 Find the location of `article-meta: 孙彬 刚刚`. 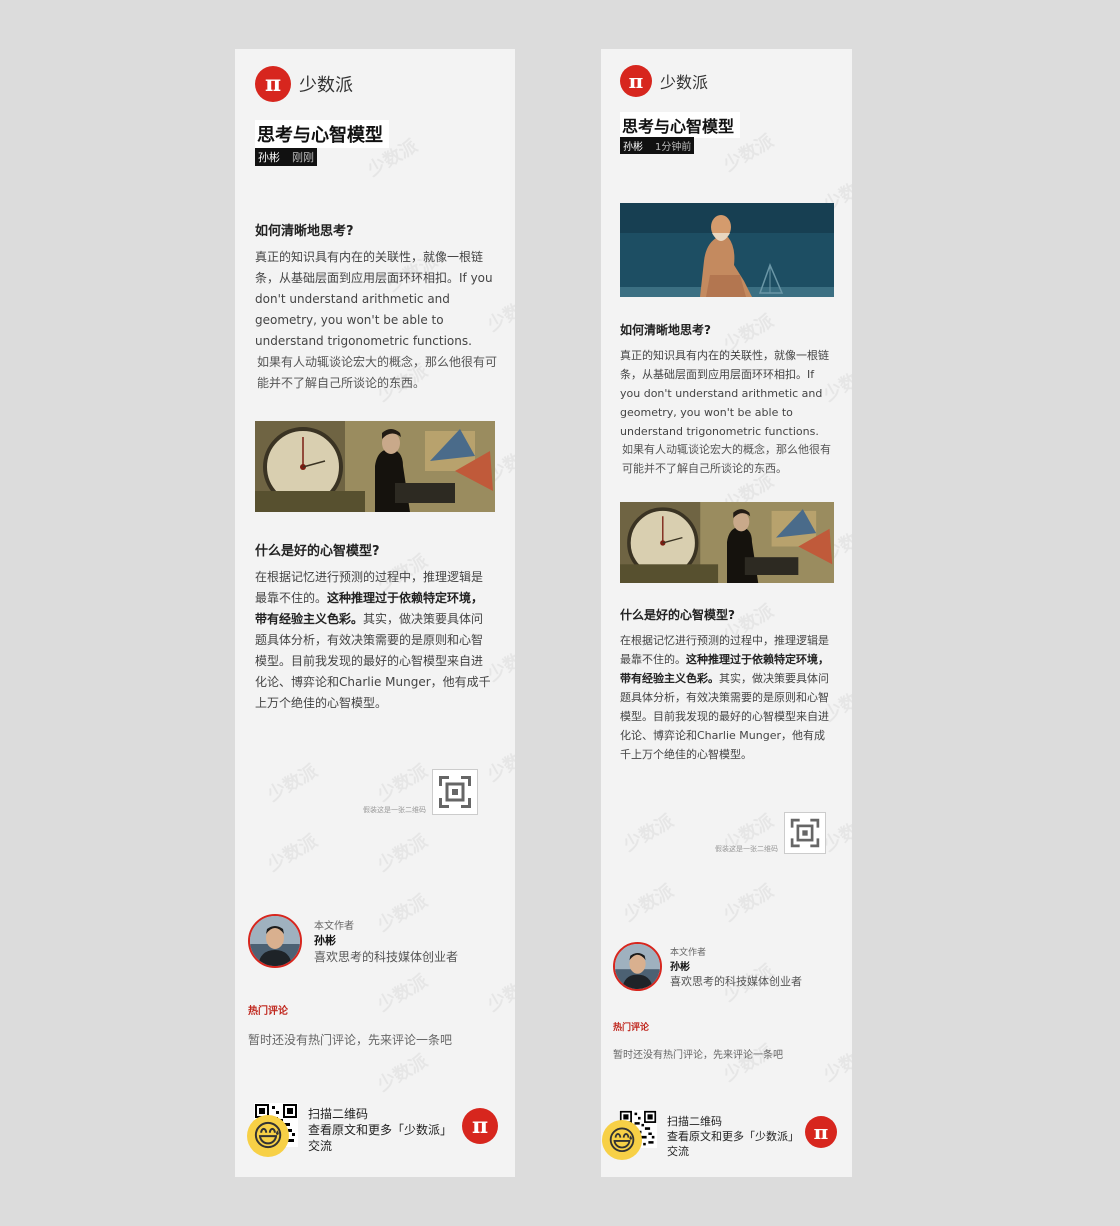

article-meta: 孙彬 刚刚 is located at coordinates (286, 157).